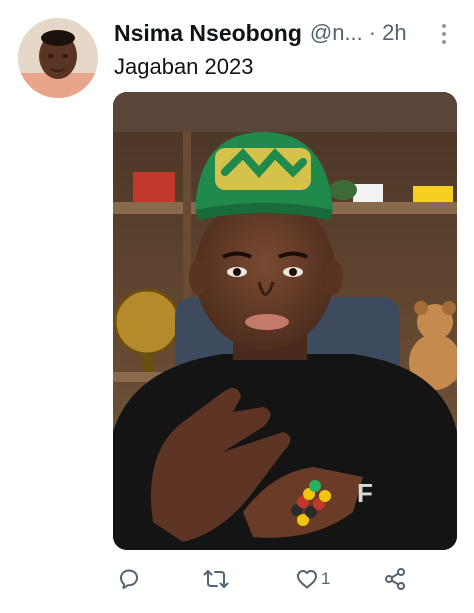 This screenshot has width=474, height=613. Describe the element at coordinates (208, 33) in the screenshot. I see `author-name: Nsima Nseobong` at that location.